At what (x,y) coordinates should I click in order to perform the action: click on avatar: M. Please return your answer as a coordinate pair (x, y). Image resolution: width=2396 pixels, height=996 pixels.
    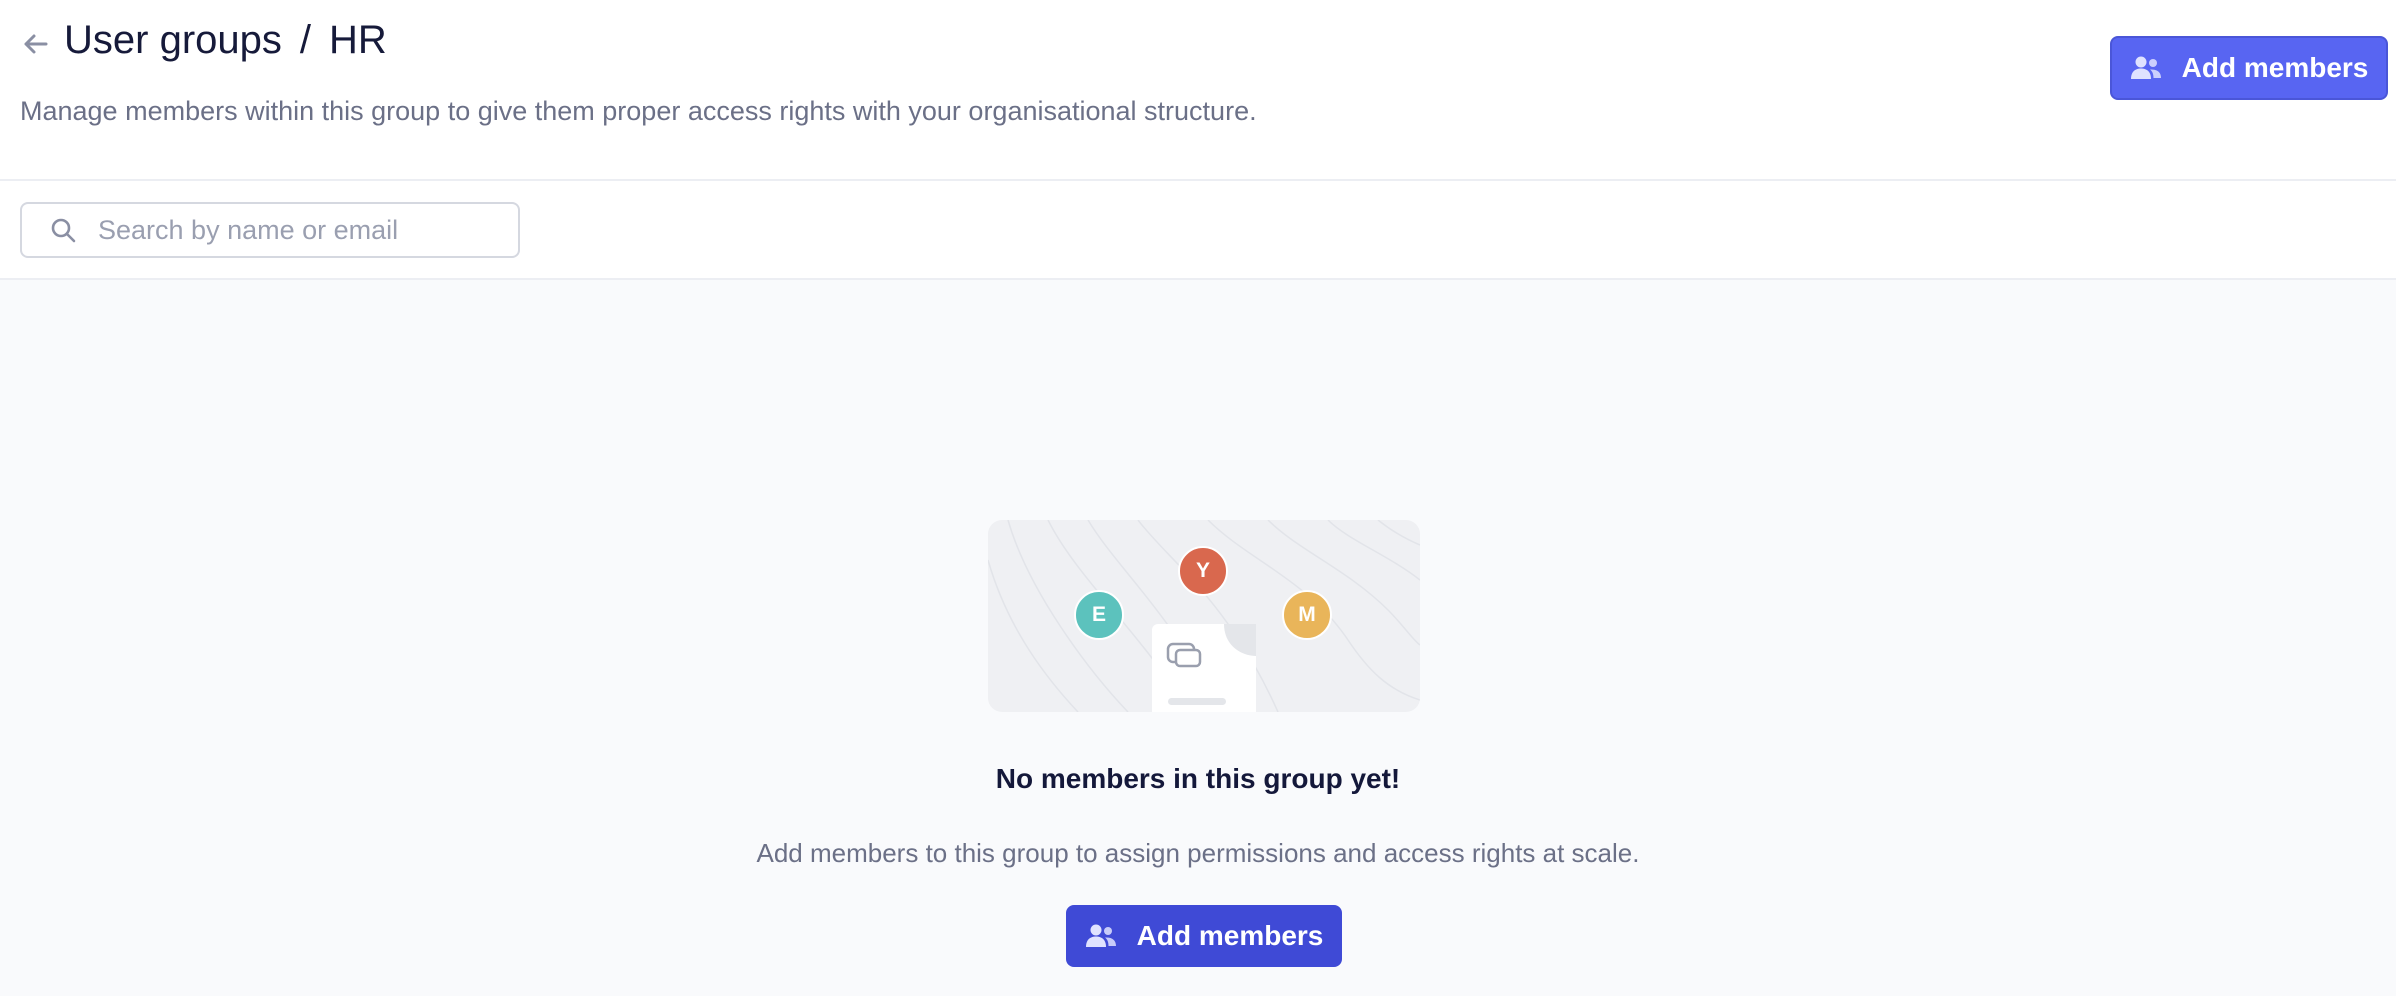
    Looking at the image, I should click on (1307, 615).